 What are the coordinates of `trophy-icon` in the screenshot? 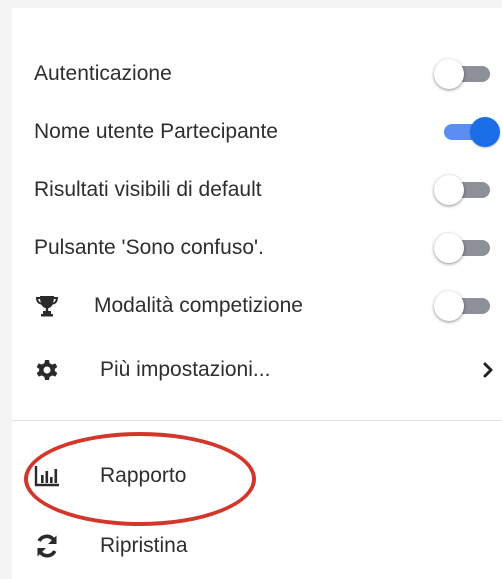 It's located at (47, 306).